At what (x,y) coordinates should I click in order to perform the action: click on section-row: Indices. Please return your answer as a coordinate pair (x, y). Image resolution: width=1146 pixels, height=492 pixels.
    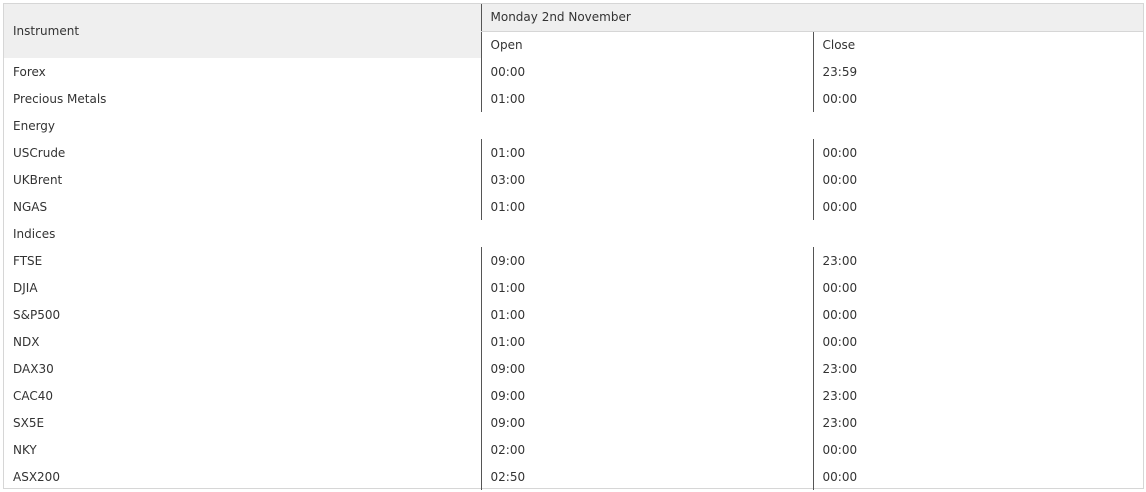
    Looking at the image, I should click on (573, 233).